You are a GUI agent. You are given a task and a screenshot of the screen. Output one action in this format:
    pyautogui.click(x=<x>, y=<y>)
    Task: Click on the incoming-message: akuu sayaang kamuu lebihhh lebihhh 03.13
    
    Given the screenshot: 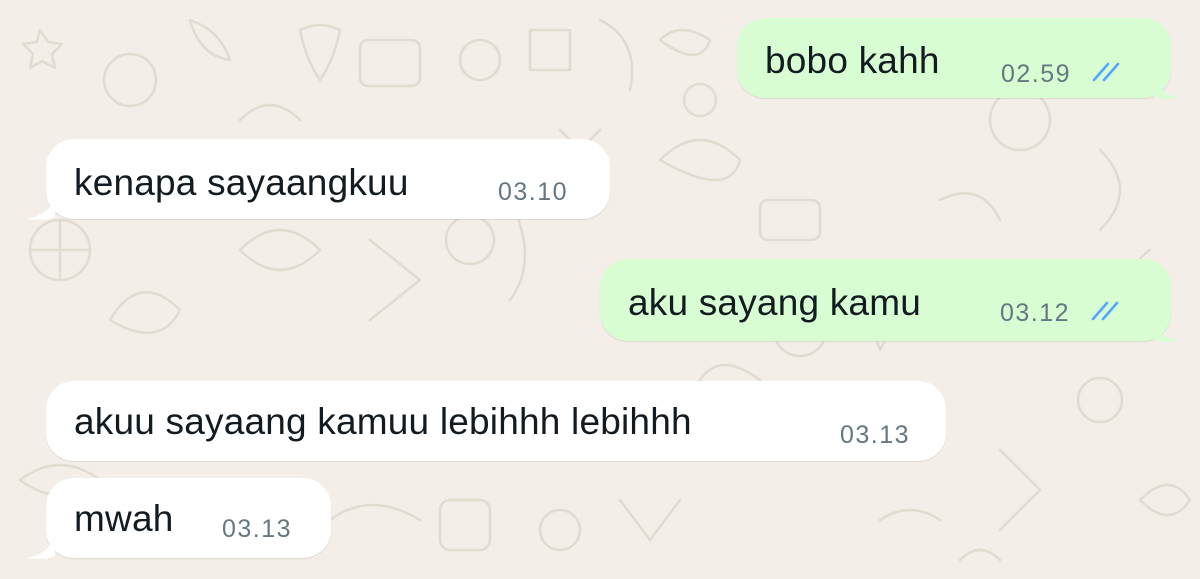 What is the action you would take?
    pyautogui.click(x=496, y=421)
    